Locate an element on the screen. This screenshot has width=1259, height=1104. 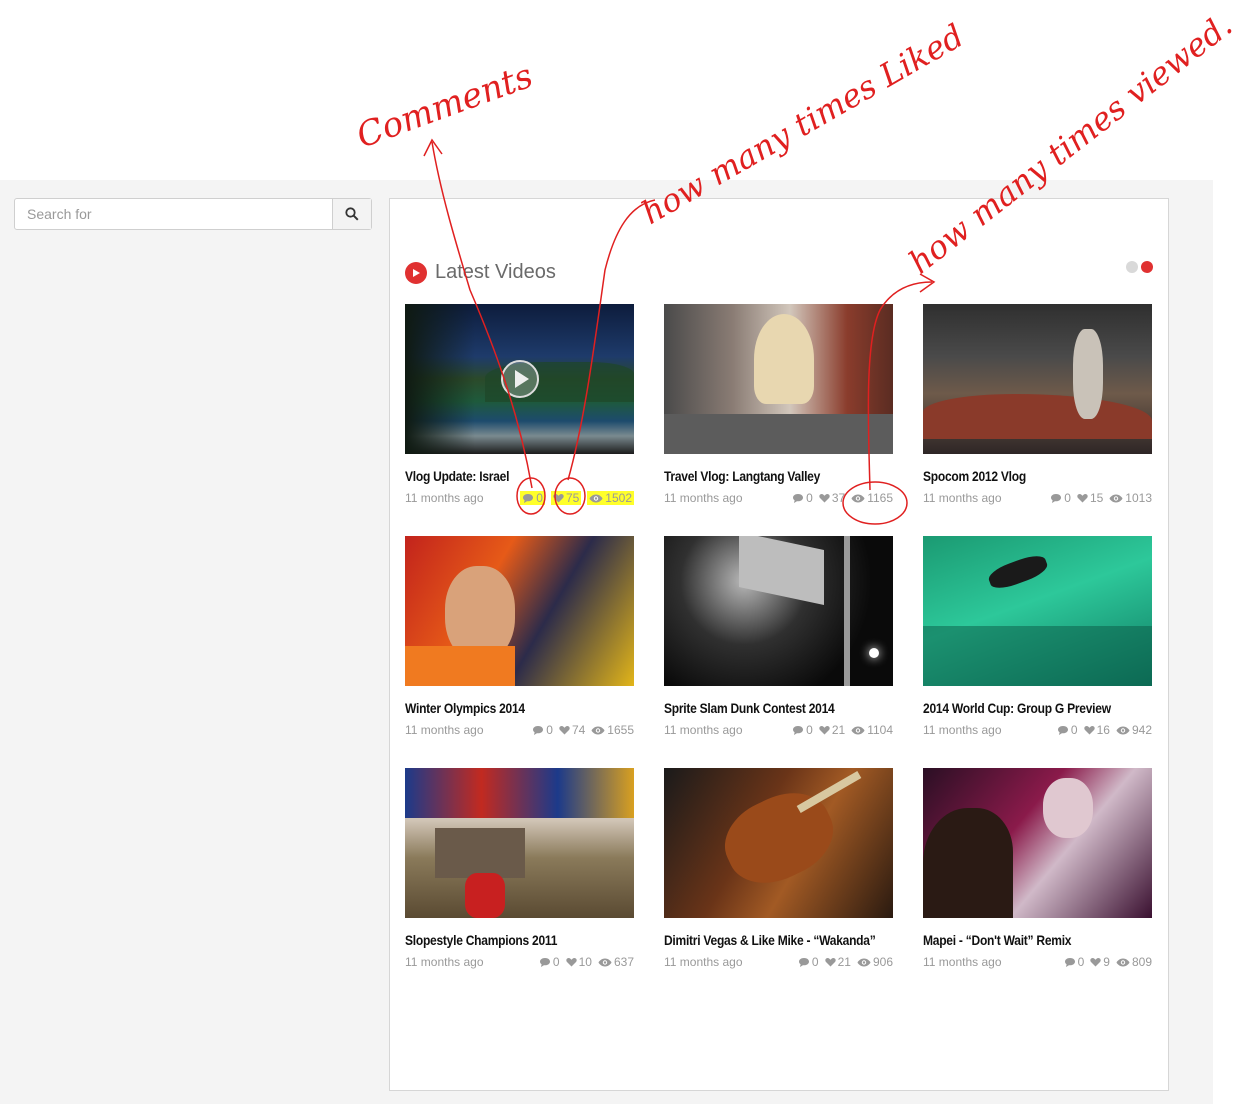
video-title: Vlog Update: Israel is located at coordinates (503, 476).